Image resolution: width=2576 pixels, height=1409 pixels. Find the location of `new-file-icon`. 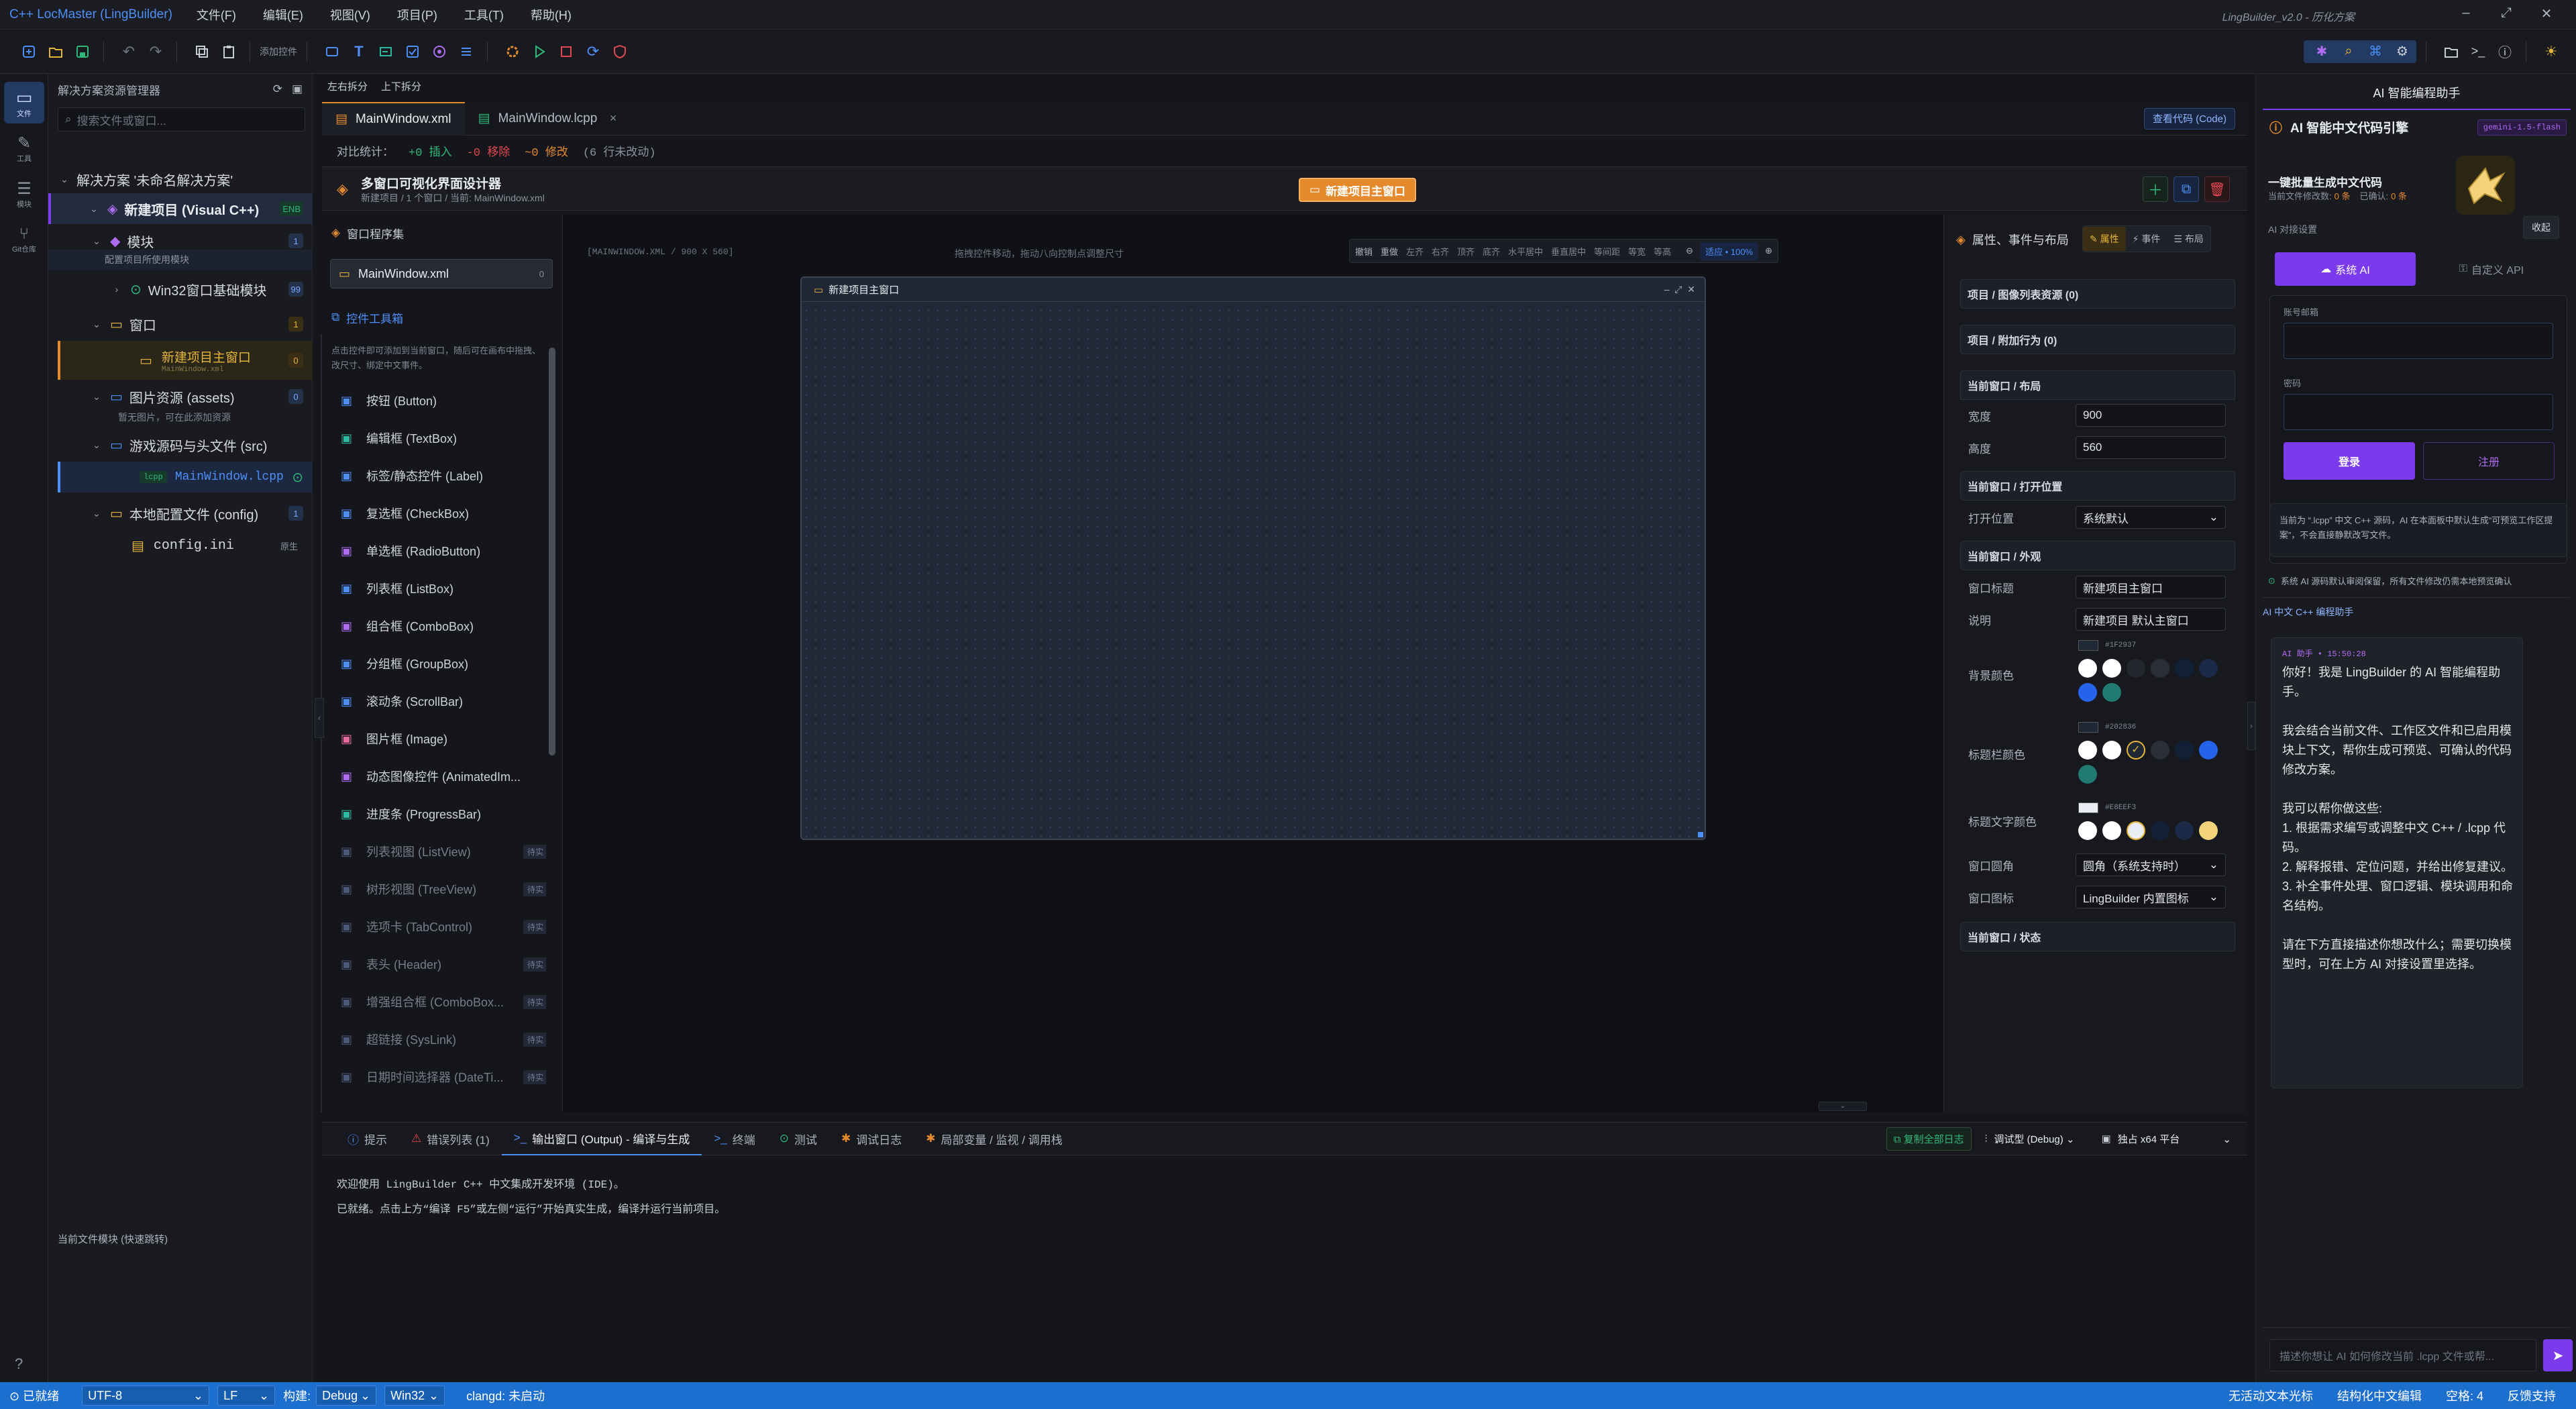

new-file-icon is located at coordinates (28, 51).